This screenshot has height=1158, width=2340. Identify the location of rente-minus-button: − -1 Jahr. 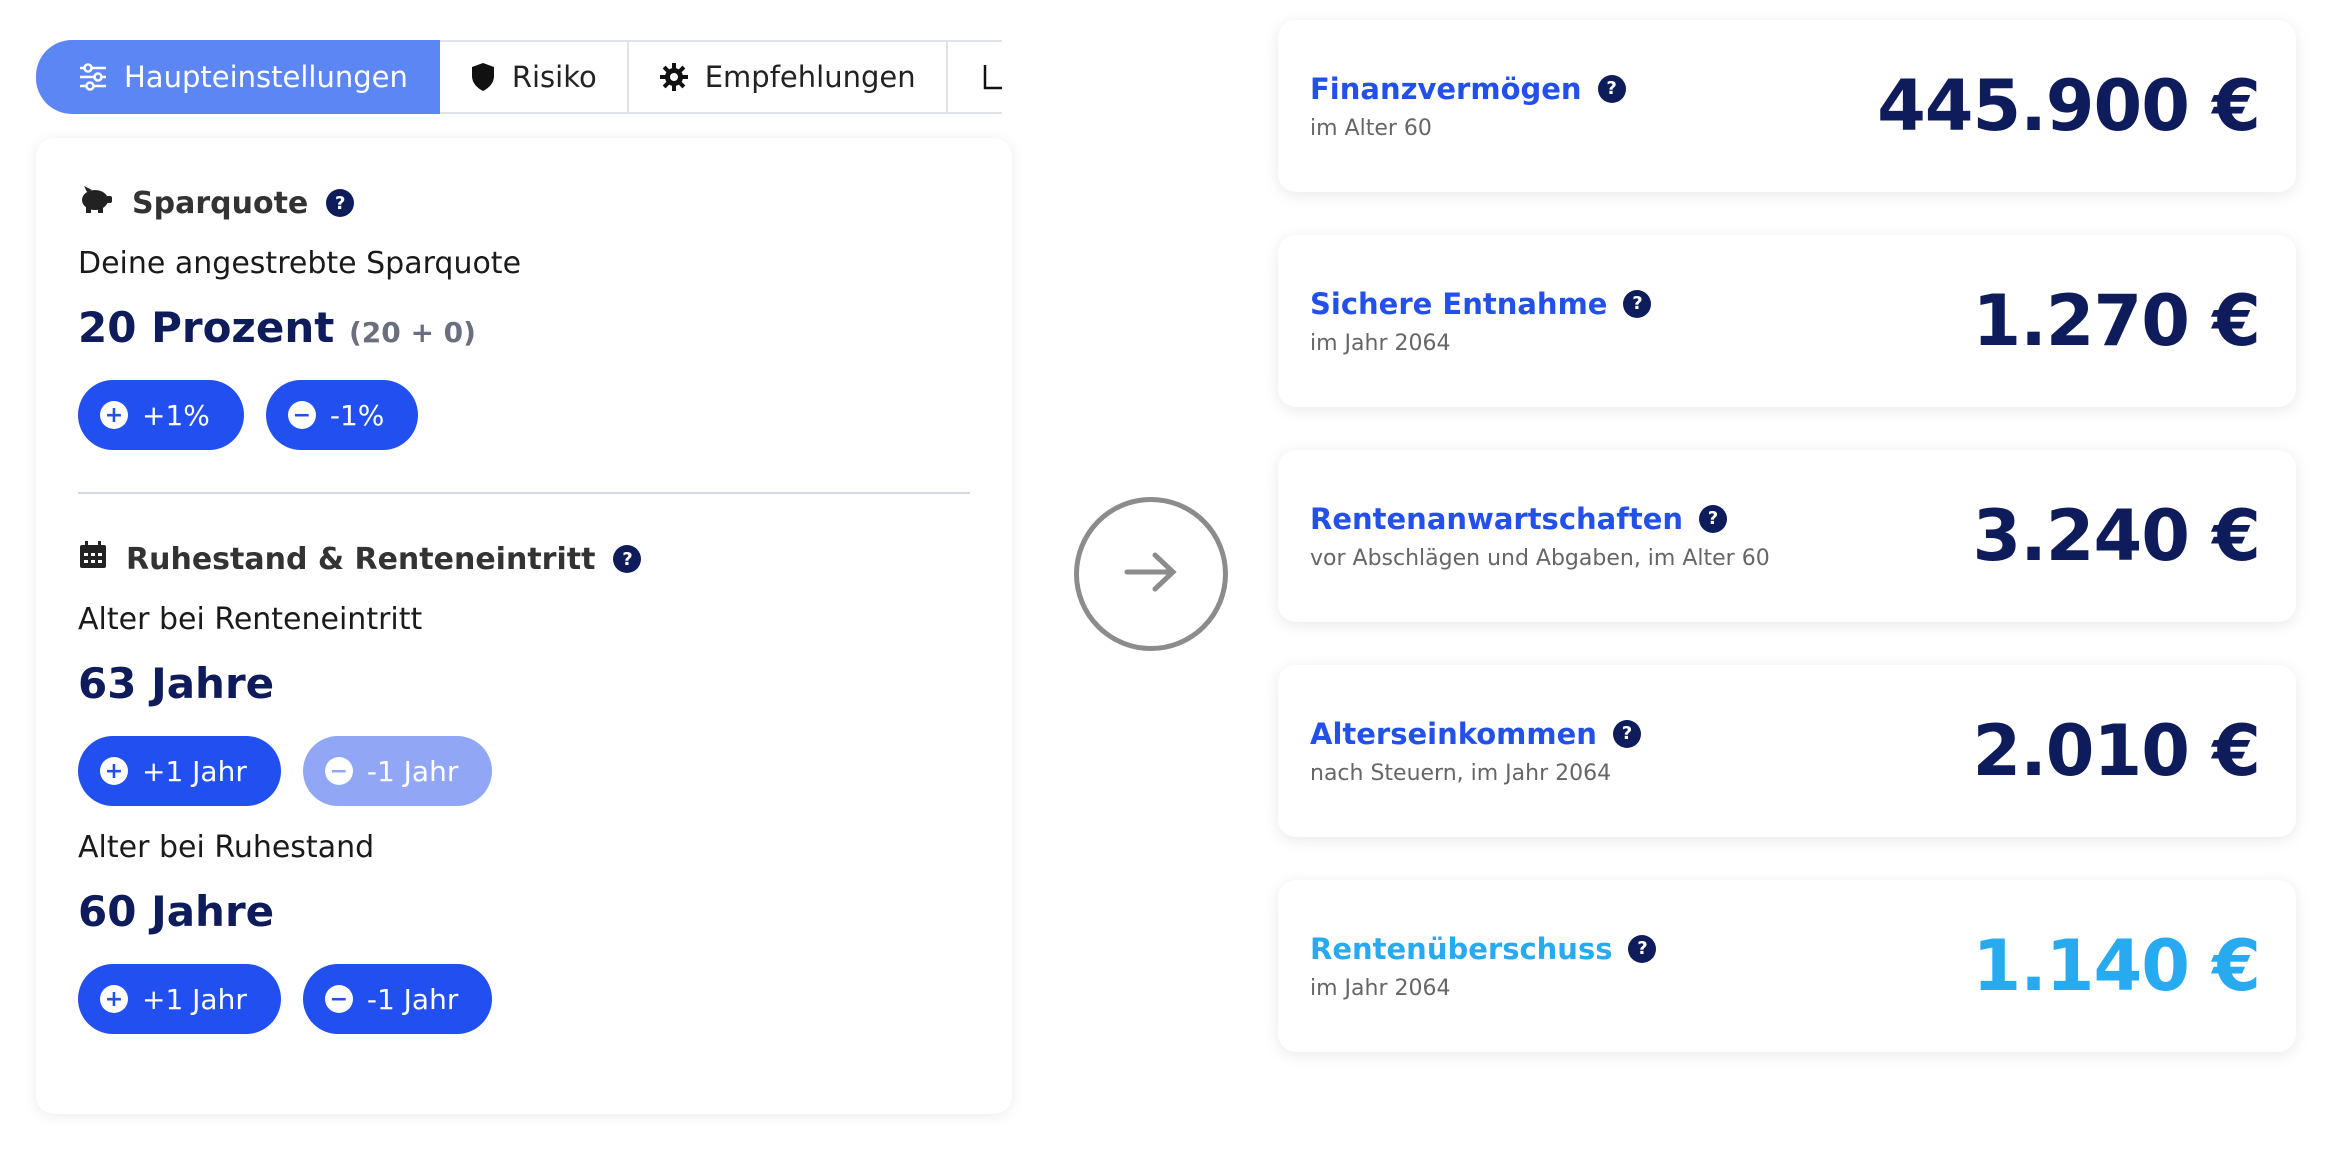
(397, 771).